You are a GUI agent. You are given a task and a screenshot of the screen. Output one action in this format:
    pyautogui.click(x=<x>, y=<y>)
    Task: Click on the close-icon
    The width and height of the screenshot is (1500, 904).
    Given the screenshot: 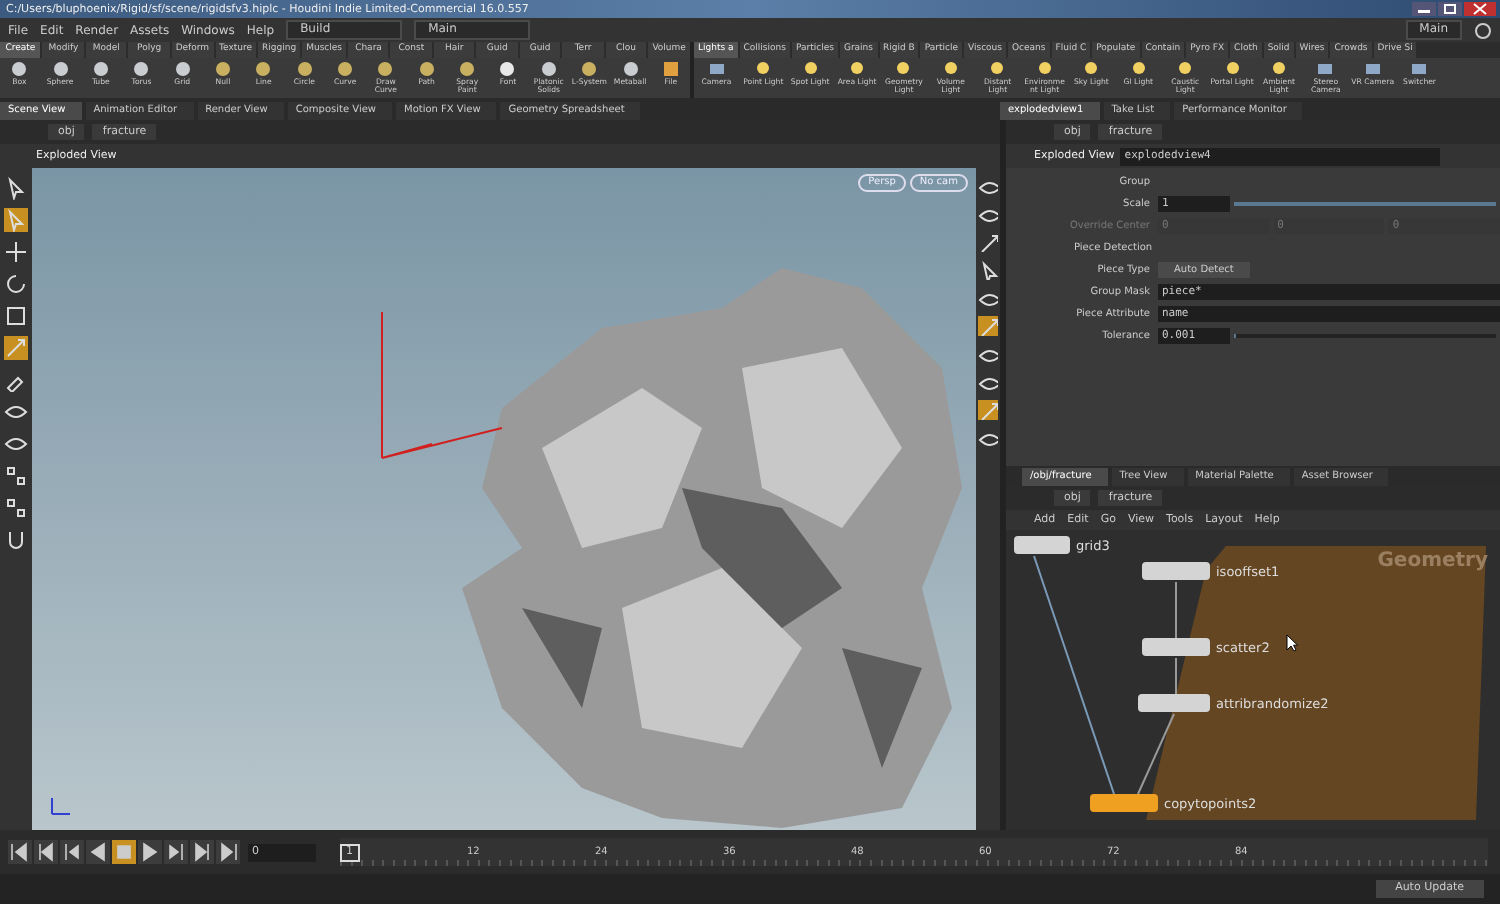 What is the action you would take?
    pyautogui.click(x=1480, y=9)
    